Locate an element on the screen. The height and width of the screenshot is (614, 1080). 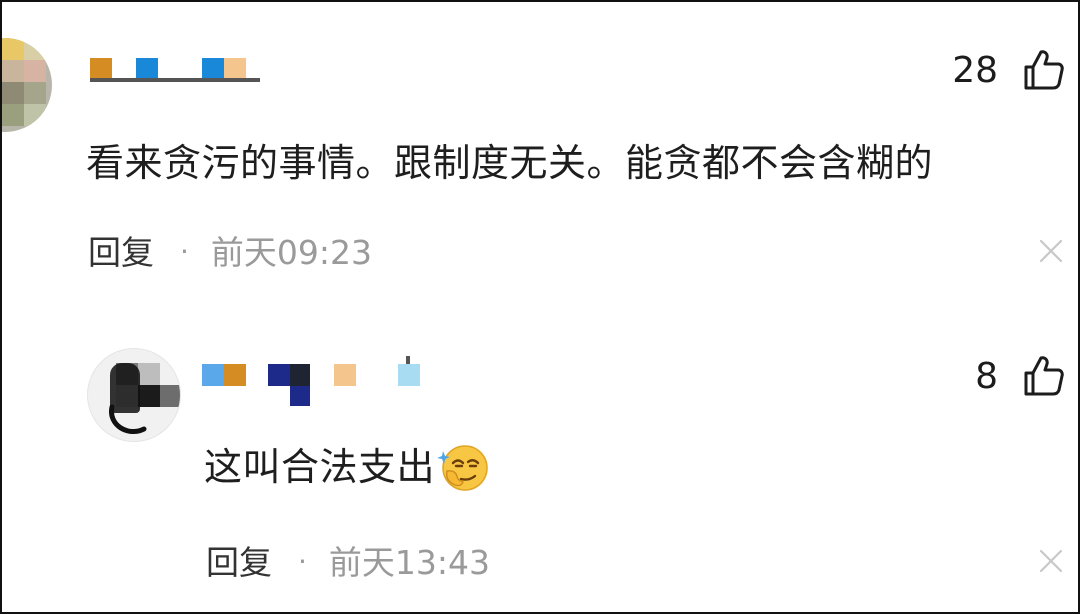
smirk-emoji-icon is located at coordinates (463, 467).